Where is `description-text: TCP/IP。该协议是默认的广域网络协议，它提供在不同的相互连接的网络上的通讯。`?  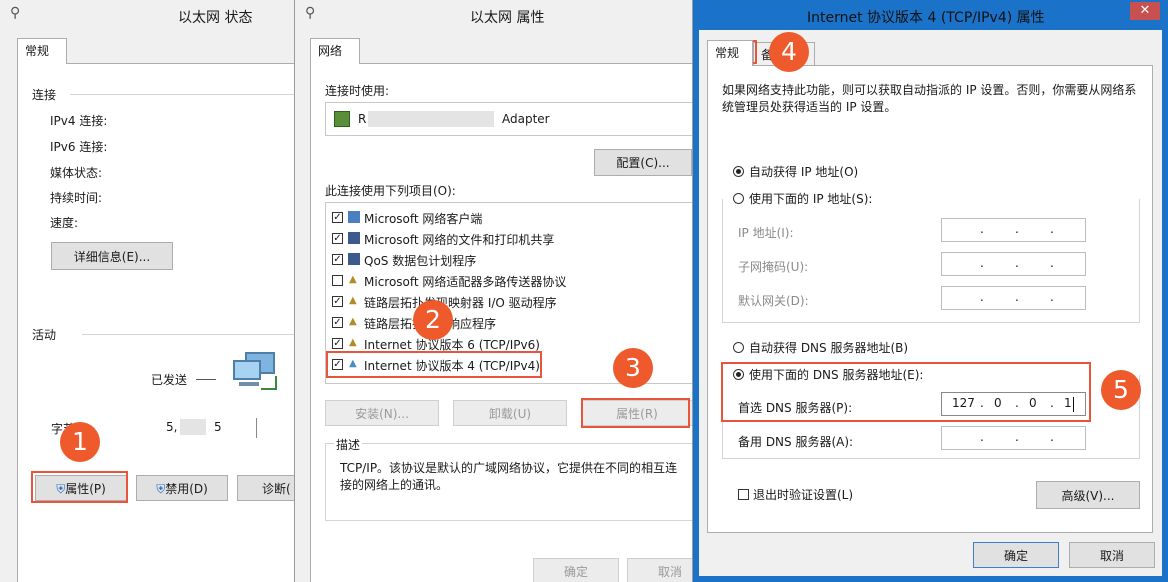 description-text: TCP/IP。该协议是默认的广域网络协议，它提供在不同的相互连接的网络上的通讯。 is located at coordinates (509, 476).